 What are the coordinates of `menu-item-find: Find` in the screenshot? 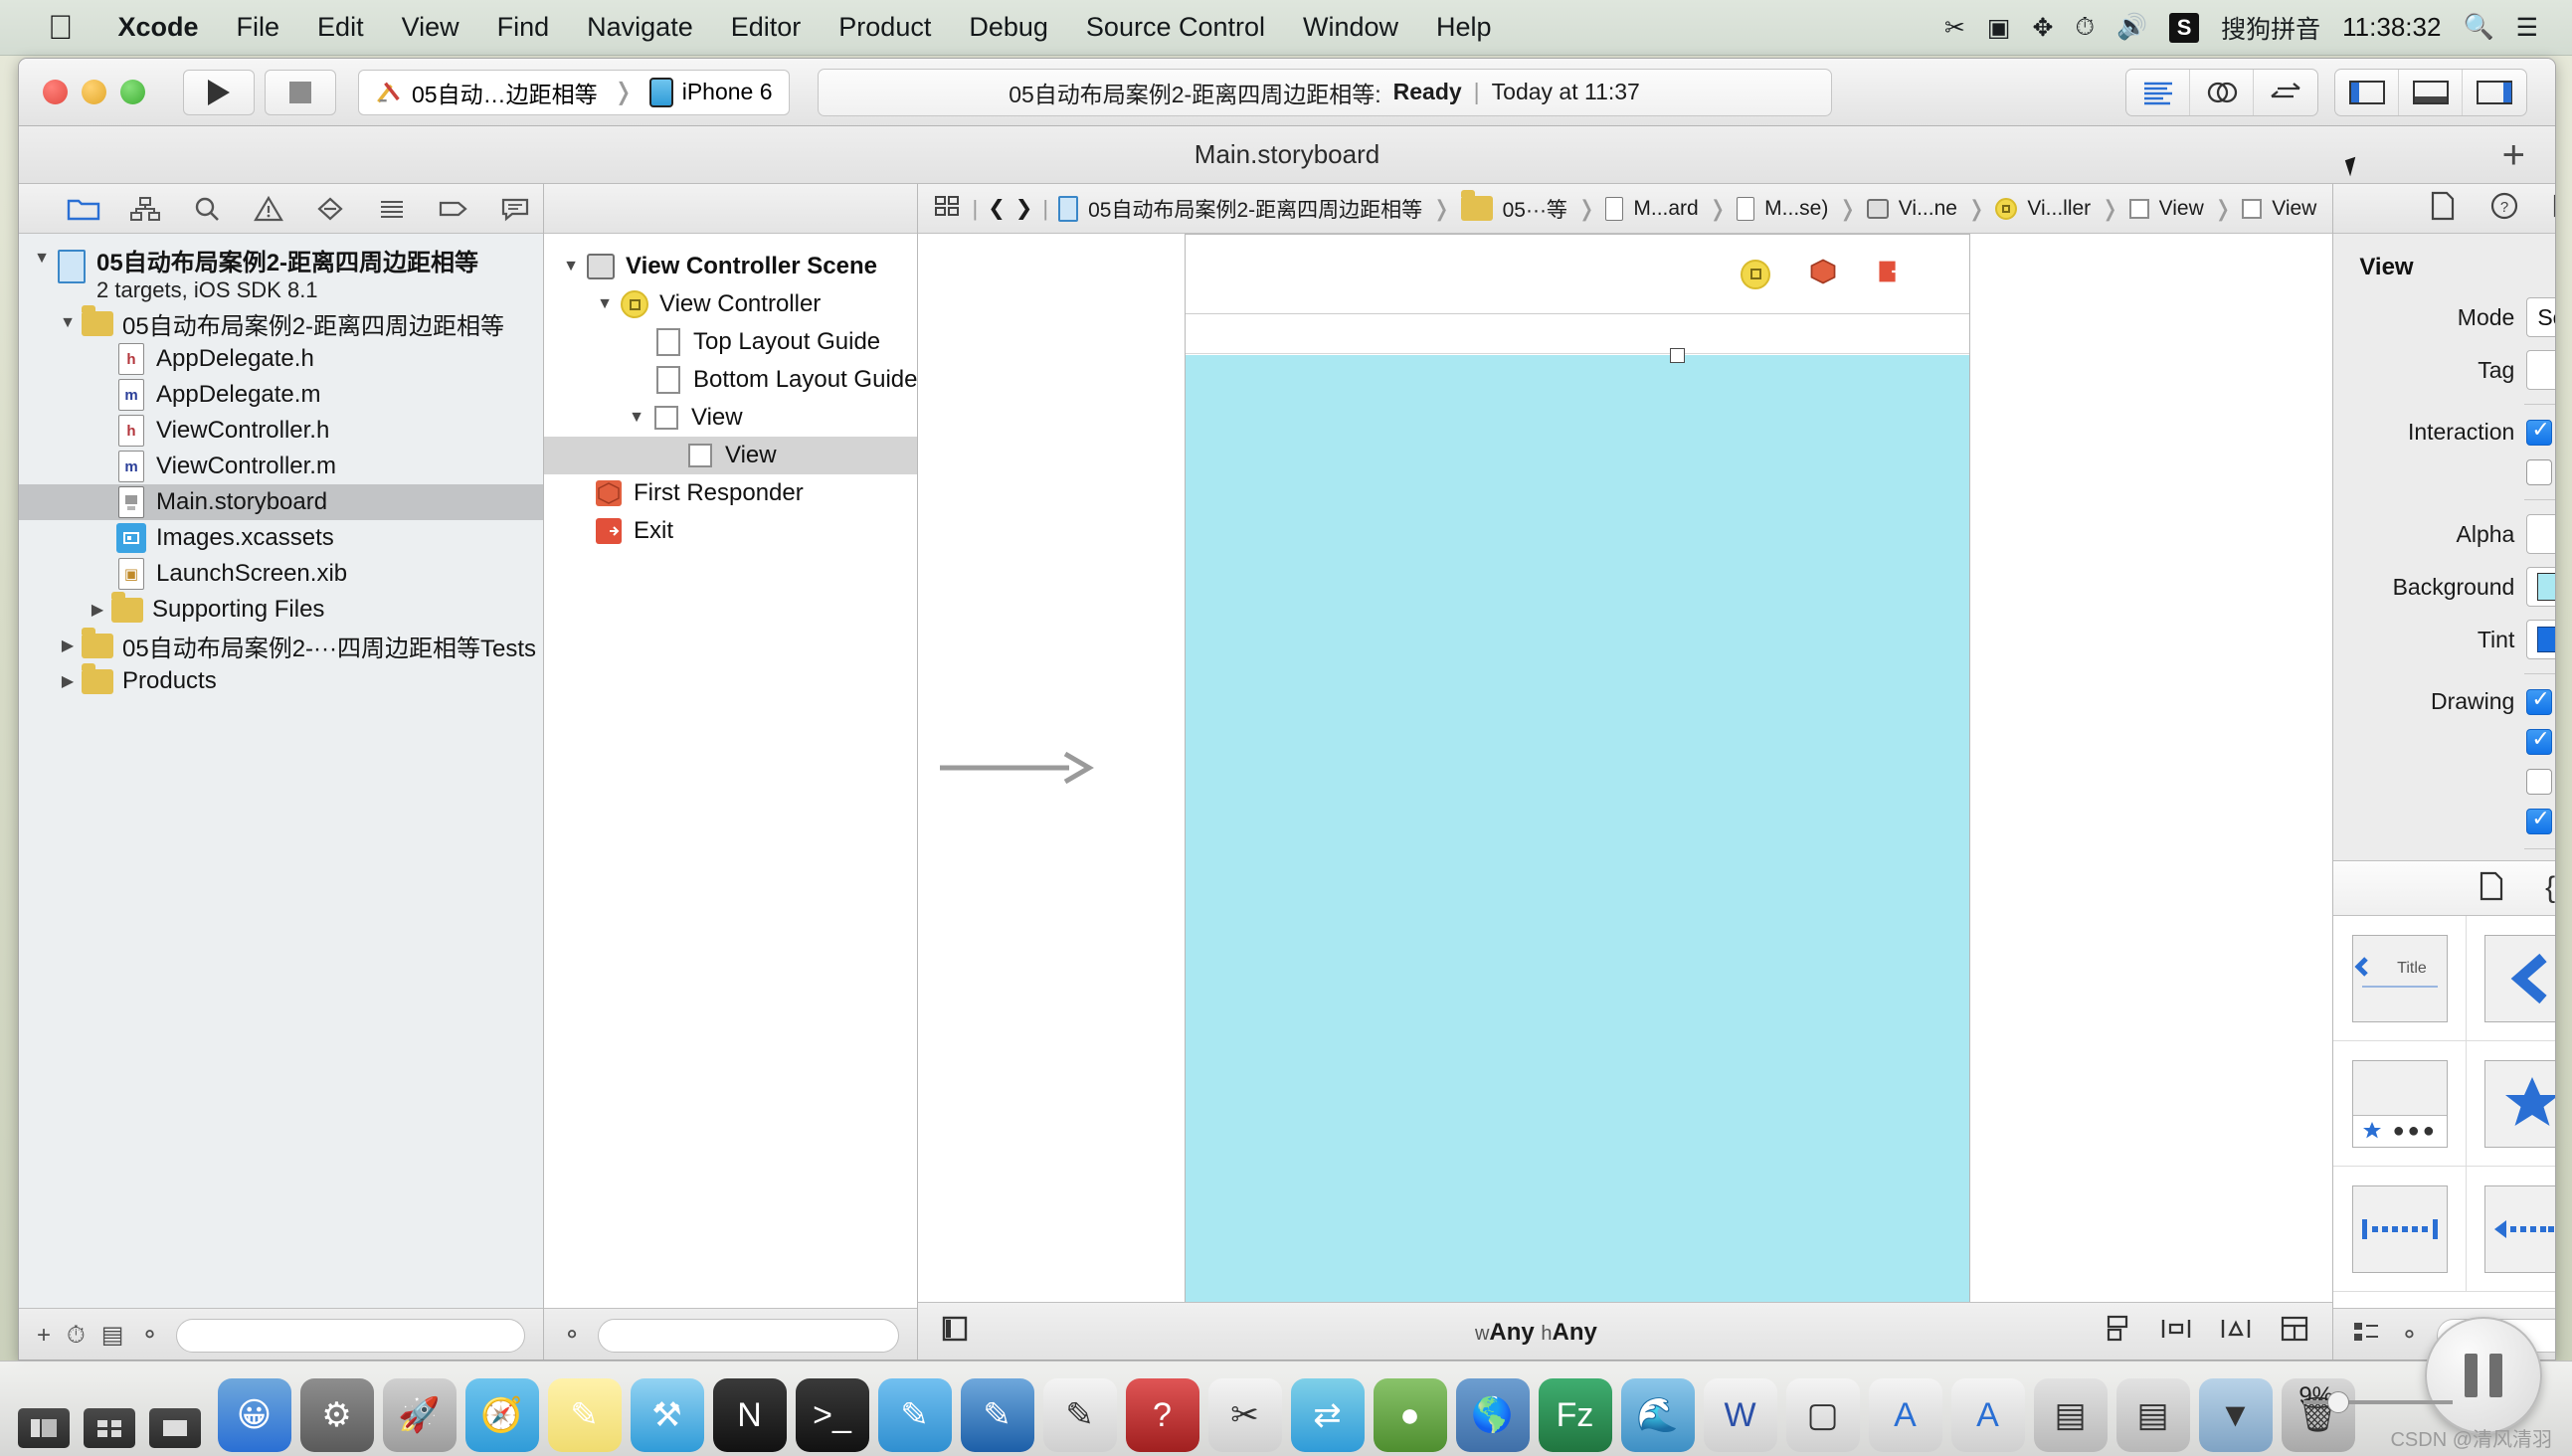 It's located at (524, 27).